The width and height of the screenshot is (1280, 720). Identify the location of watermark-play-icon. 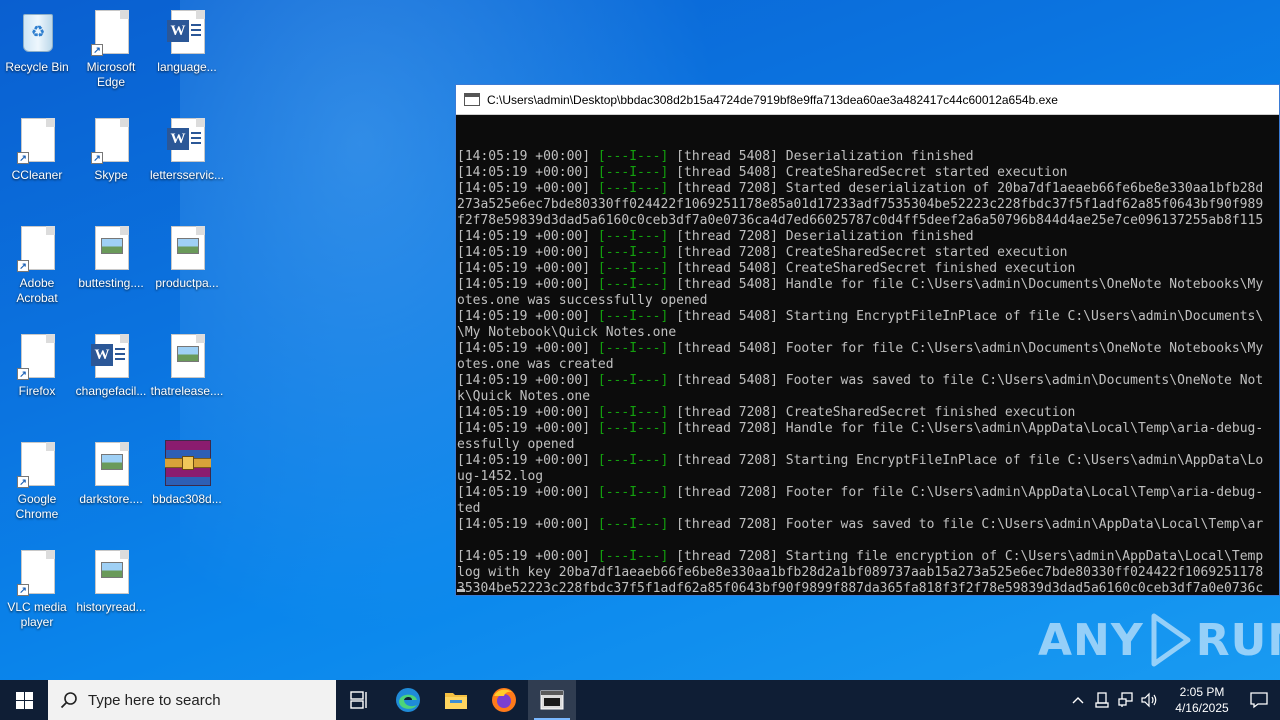
(1171, 640).